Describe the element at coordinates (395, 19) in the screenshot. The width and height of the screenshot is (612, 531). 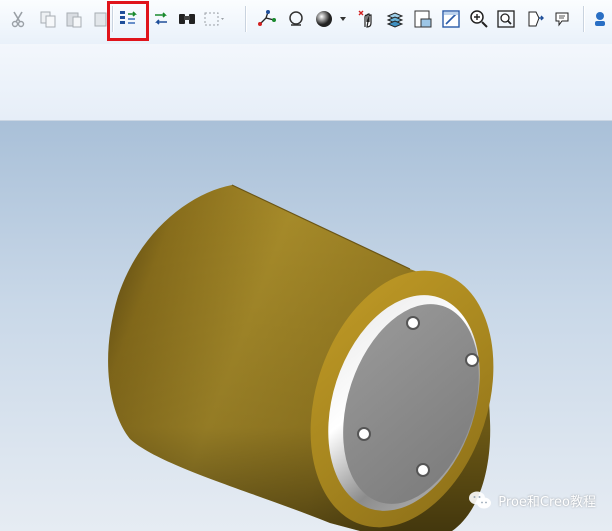
I see `layers-icon` at that location.